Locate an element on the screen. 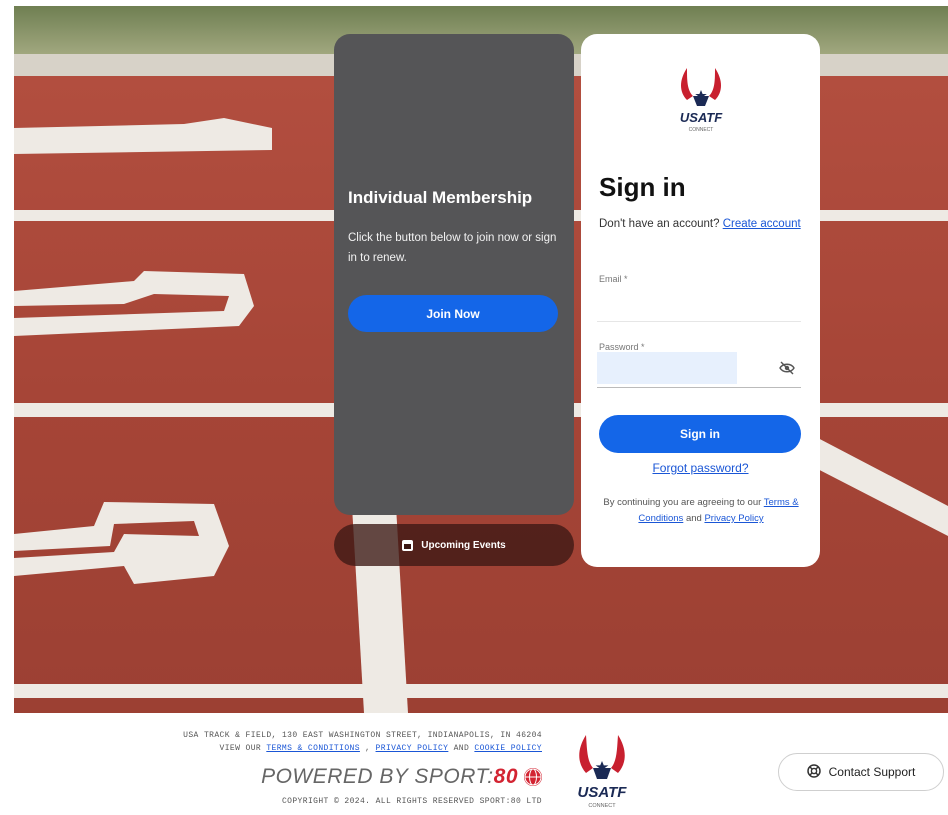 This screenshot has width=948, height=815. usatf-logo: USATF CONNECT is located at coordinates (701, 103).